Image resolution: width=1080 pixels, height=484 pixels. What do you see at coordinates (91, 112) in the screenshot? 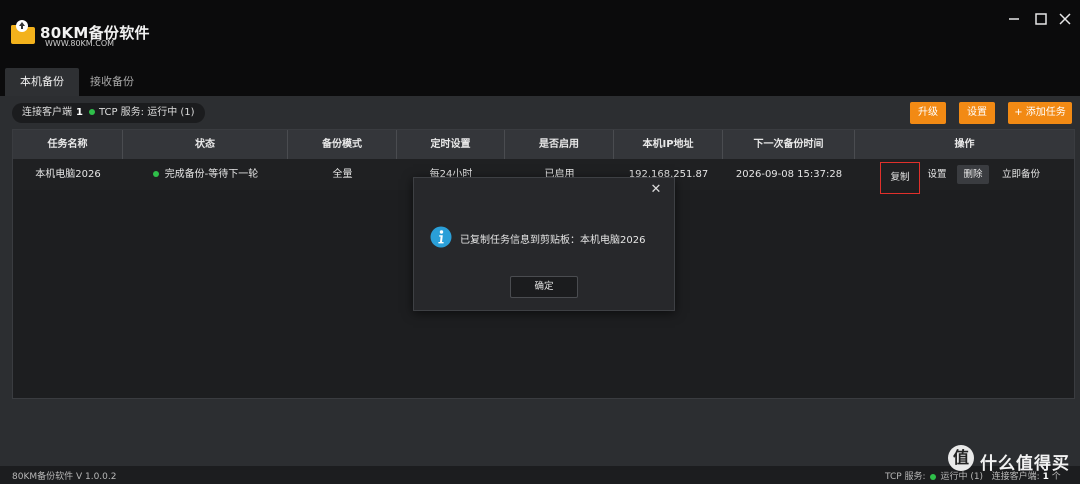
I see `status-dot-icon` at bounding box center [91, 112].